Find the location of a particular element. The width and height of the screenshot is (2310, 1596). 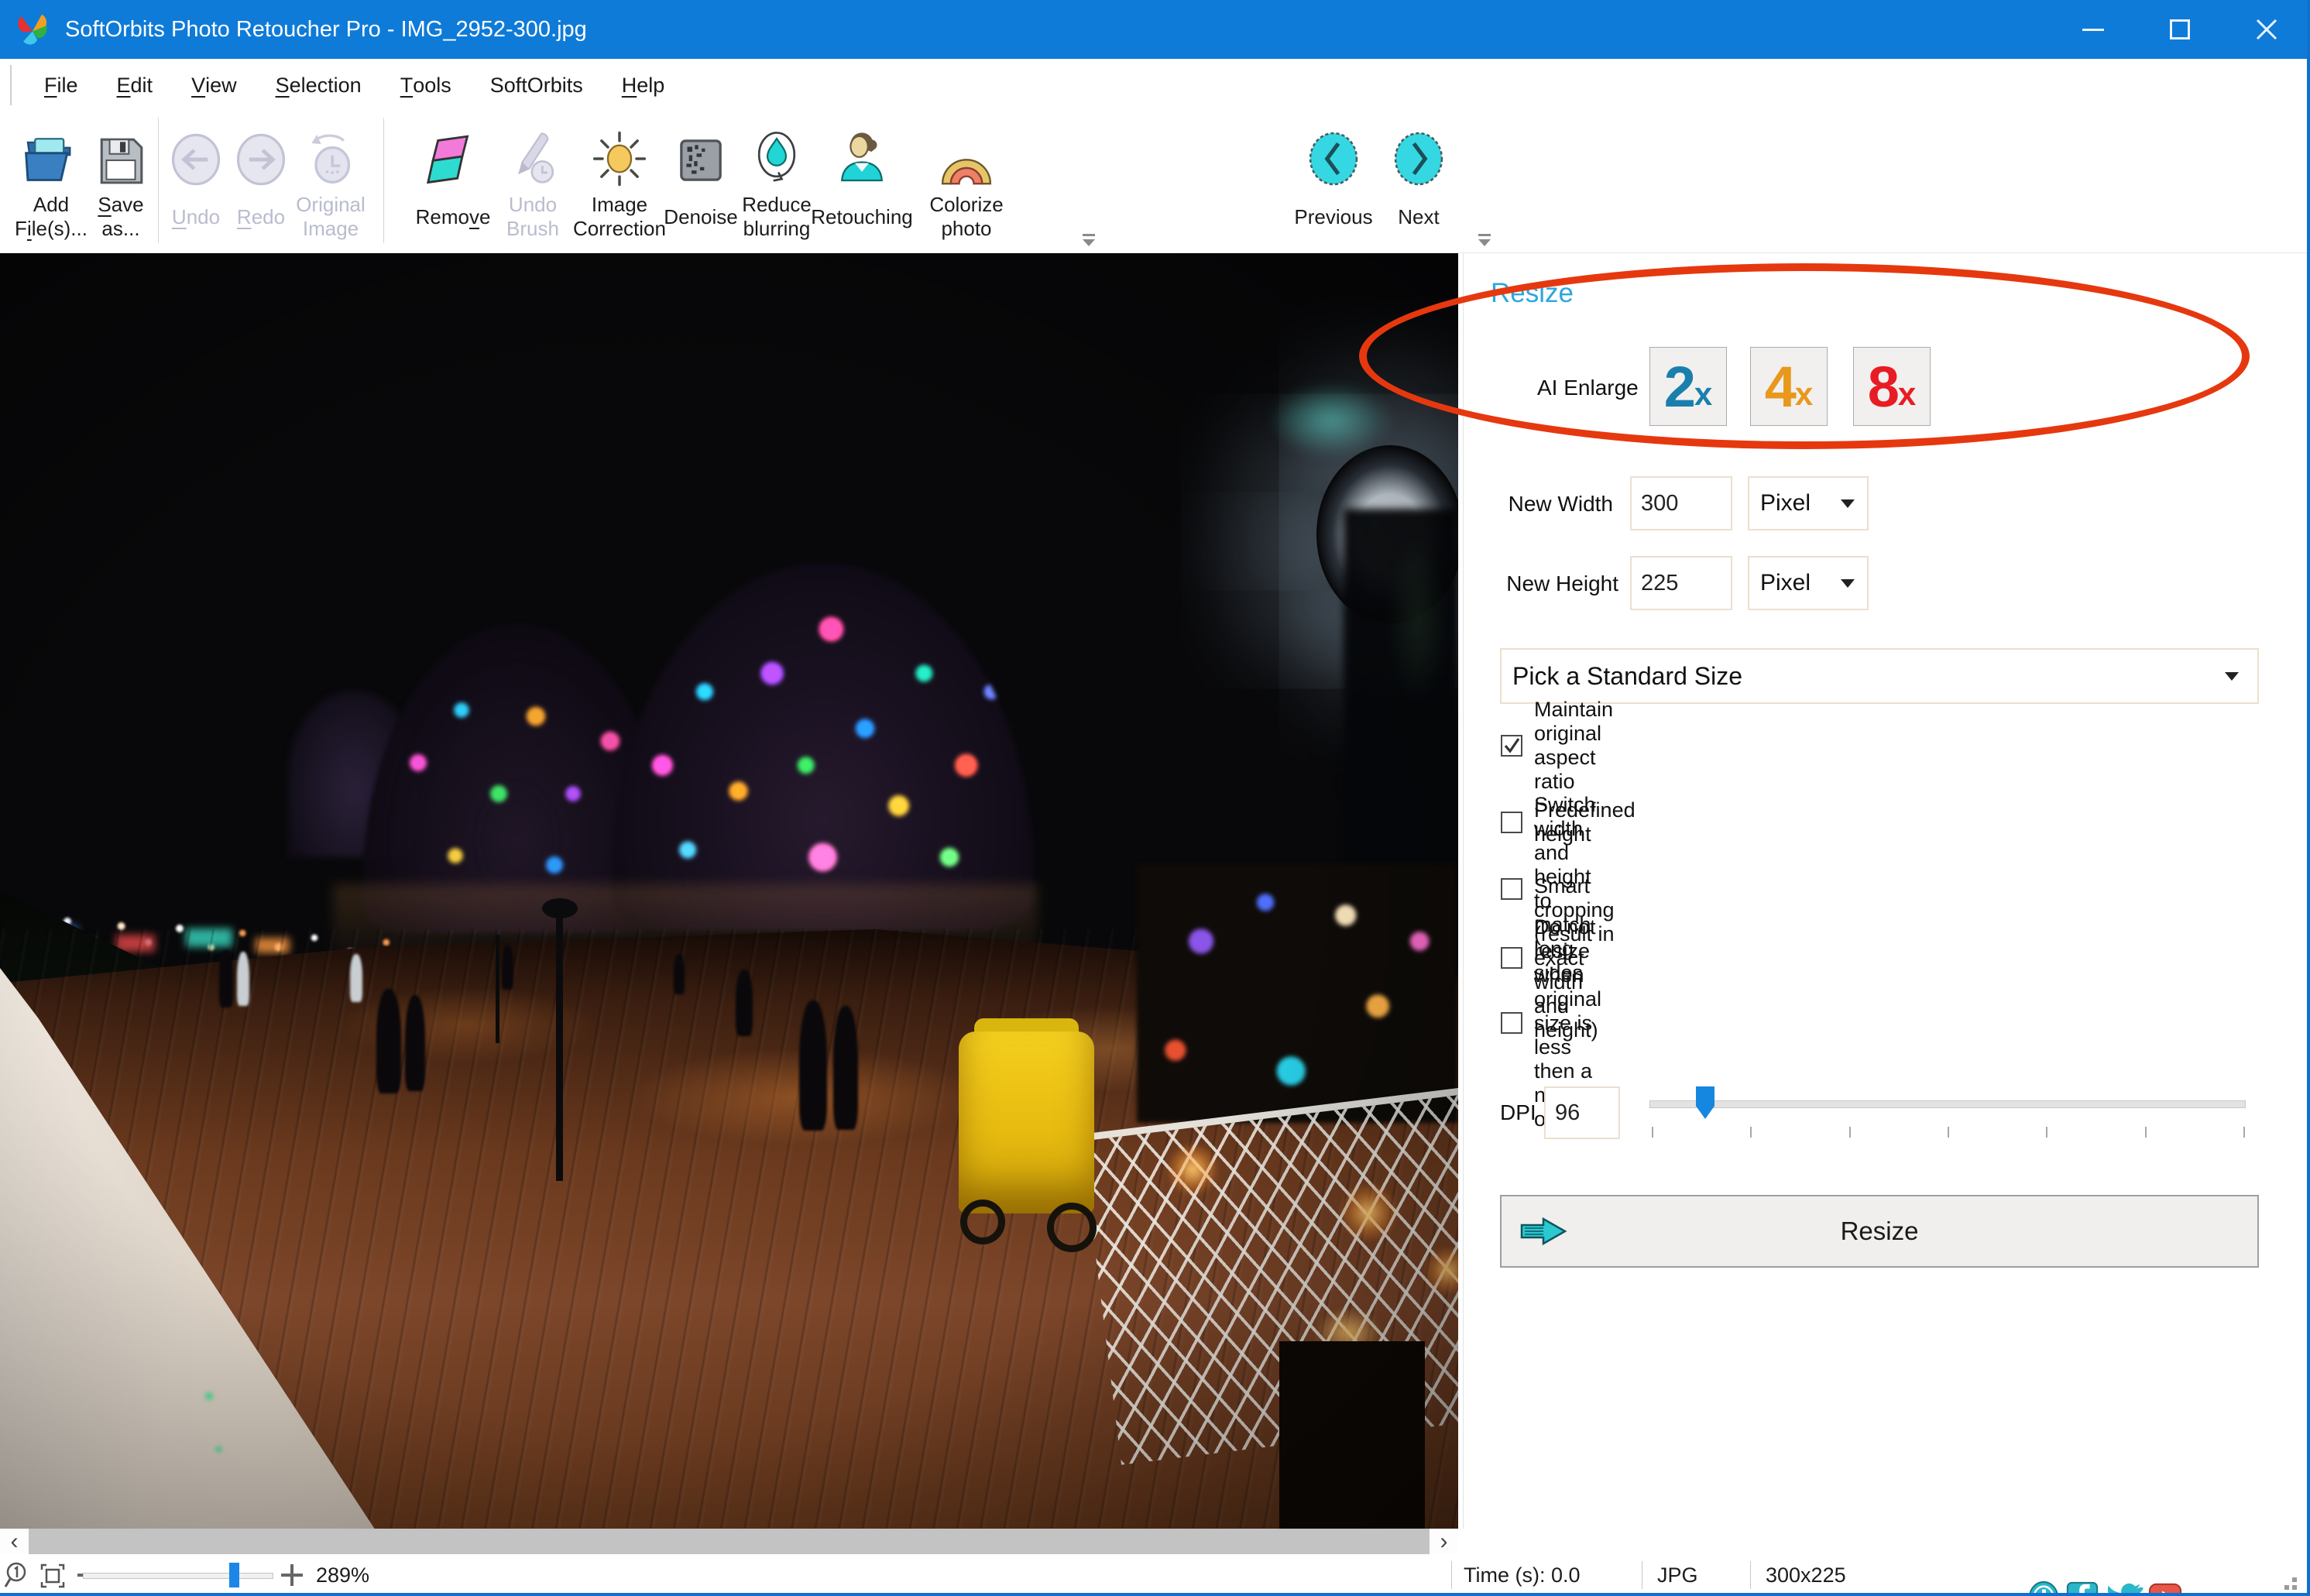

scroll-right-icon: › is located at coordinates (1444, 1541).